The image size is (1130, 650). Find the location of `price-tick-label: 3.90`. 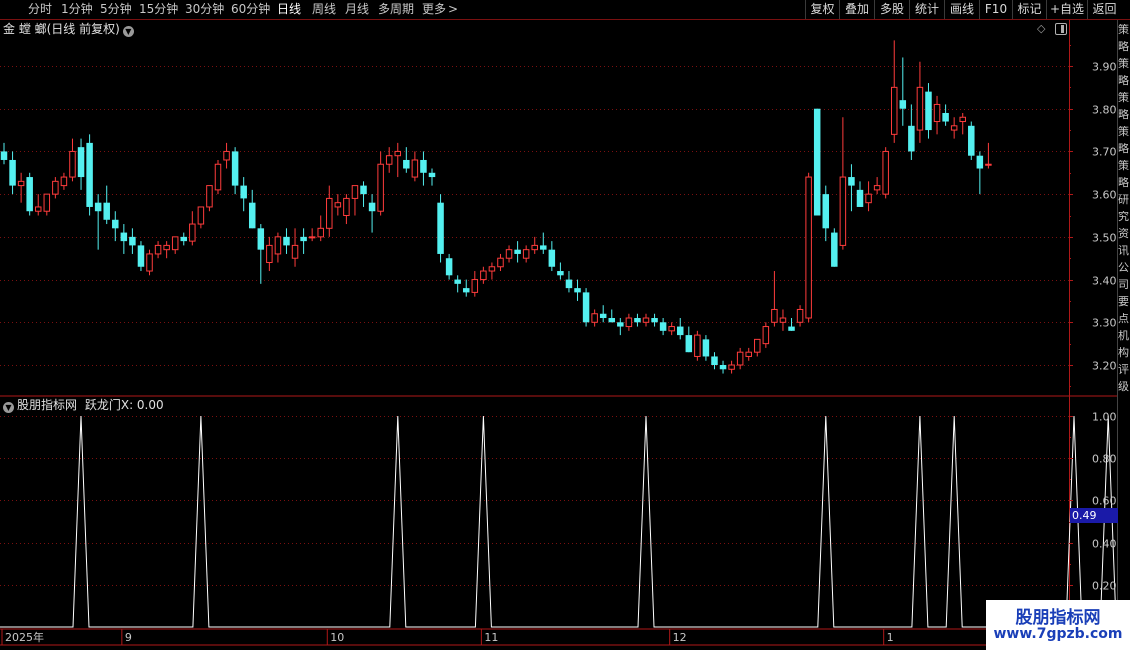

price-tick-label: 3.90 is located at coordinates (1104, 67).